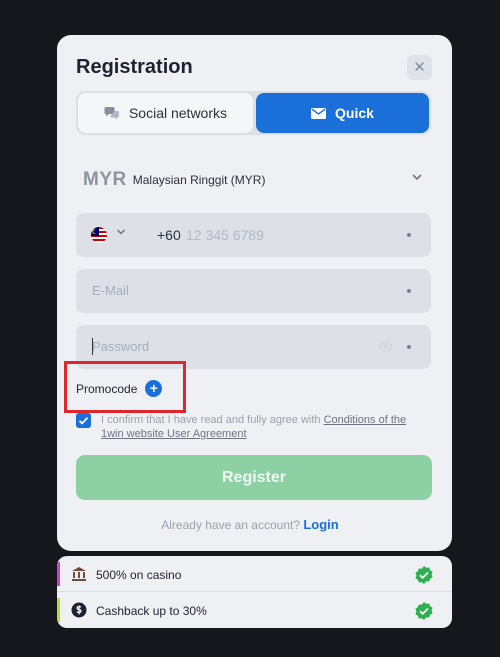 The height and width of the screenshot is (657, 500). What do you see at coordinates (354, 113) in the screenshot?
I see `tab-quick-label: Quick` at bounding box center [354, 113].